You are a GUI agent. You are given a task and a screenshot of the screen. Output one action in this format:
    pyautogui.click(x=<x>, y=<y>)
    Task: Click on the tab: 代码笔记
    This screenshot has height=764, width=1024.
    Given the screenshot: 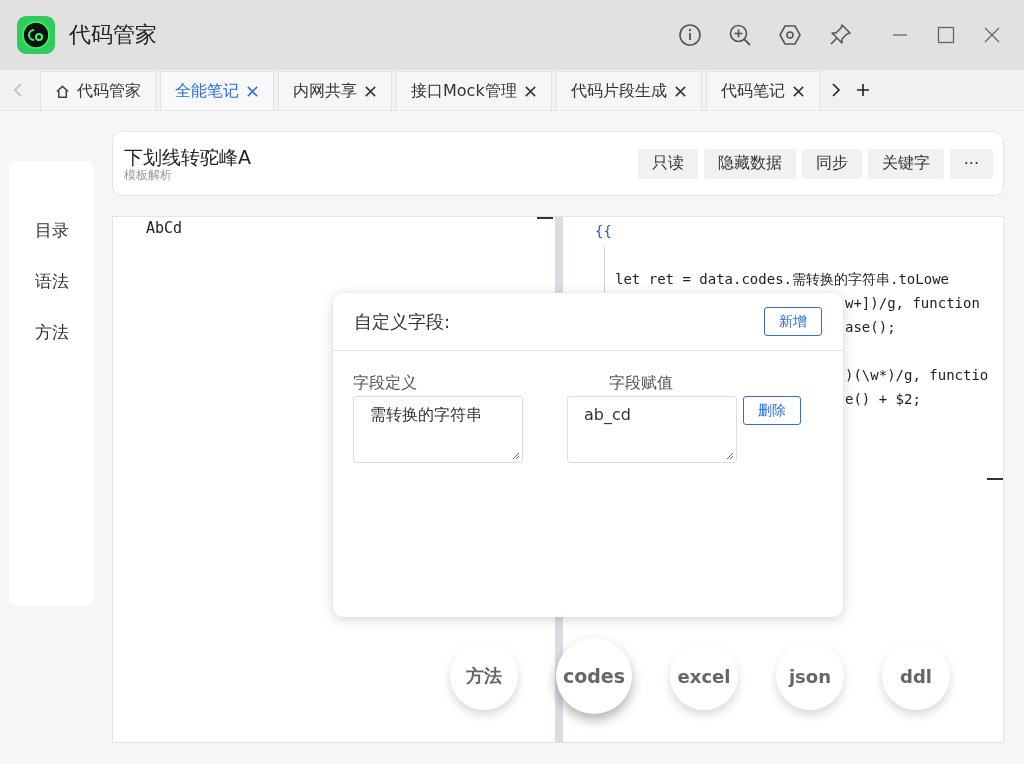 What is the action you would take?
    pyautogui.click(x=762, y=90)
    